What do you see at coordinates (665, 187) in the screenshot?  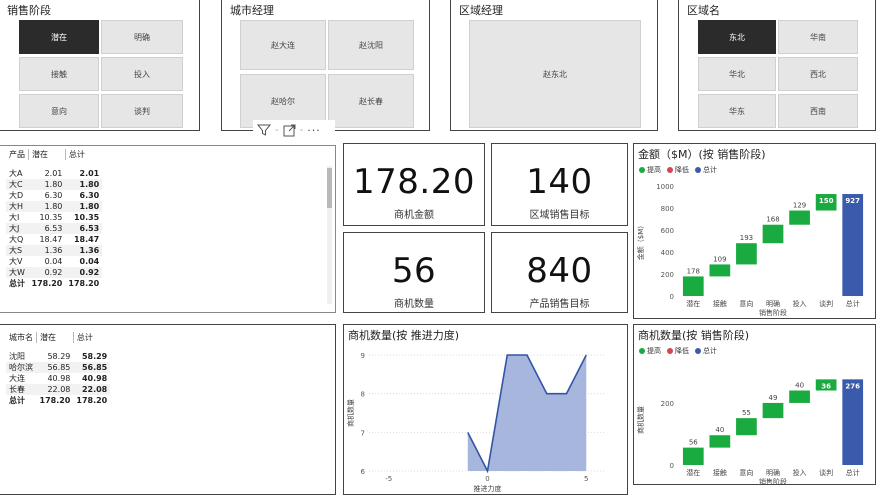 I see `y-tick-label: 1000` at bounding box center [665, 187].